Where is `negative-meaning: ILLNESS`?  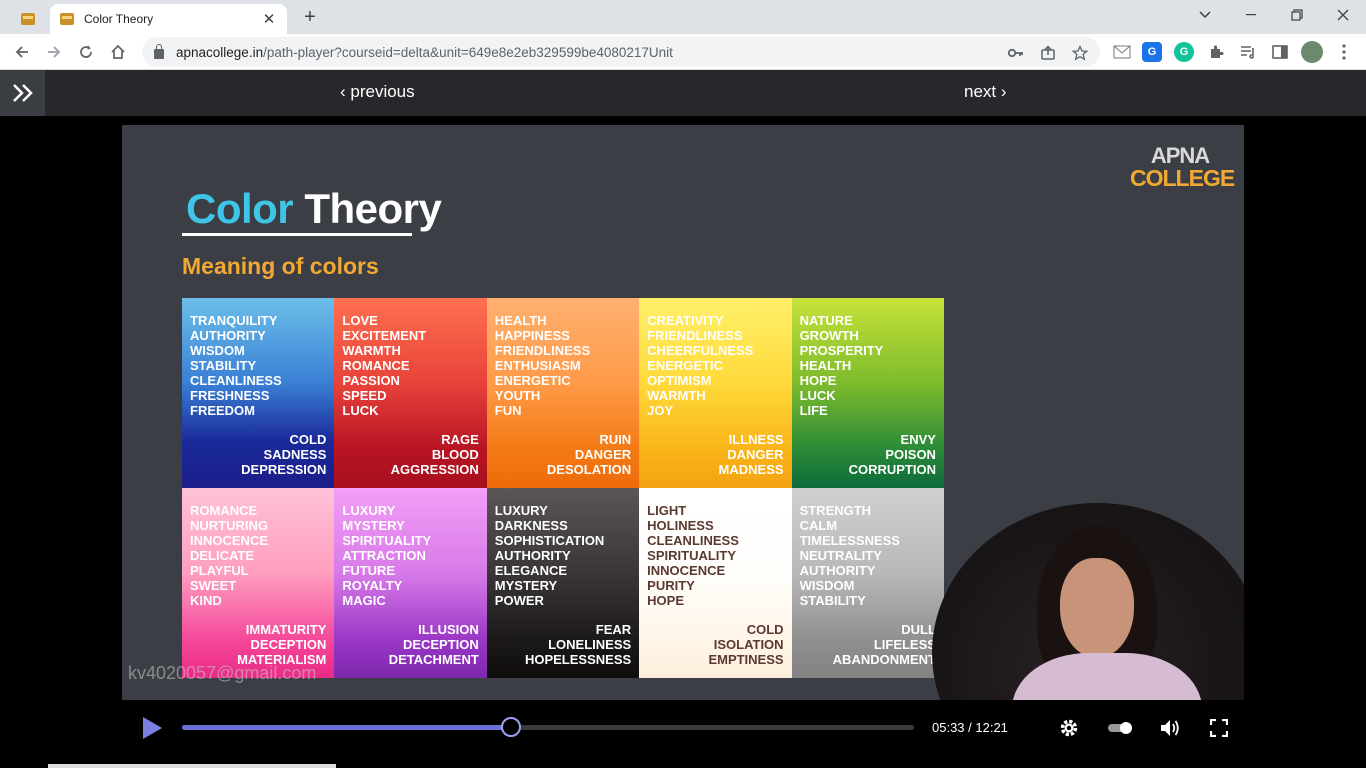 negative-meaning: ILLNESS is located at coordinates (756, 439).